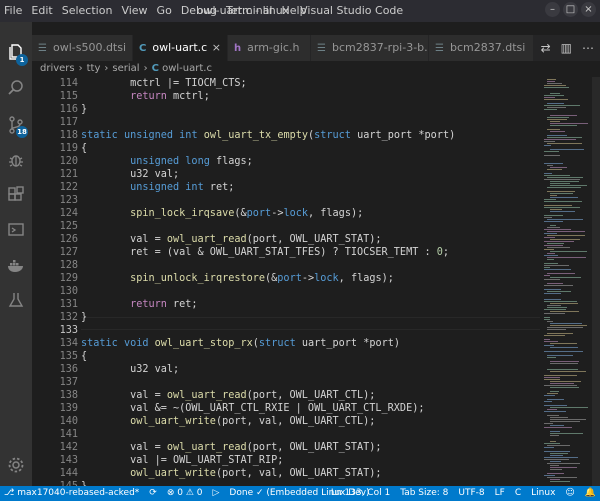 Image resolution: width=600 pixels, height=501 pixels. What do you see at coordinates (68, 265) in the screenshot?
I see `line-number: 128` at bounding box center [68, 265].